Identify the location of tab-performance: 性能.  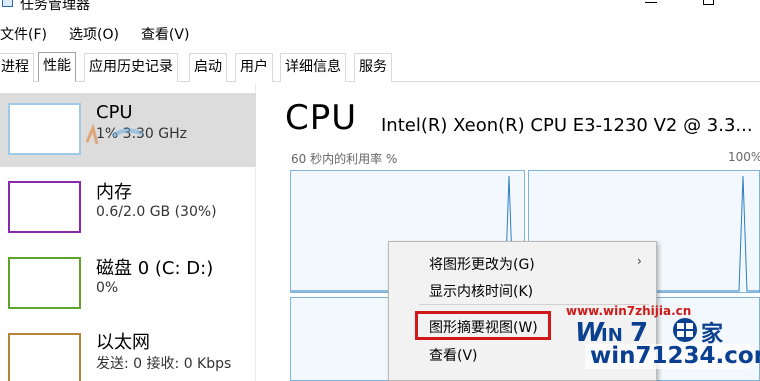
(57, 67).